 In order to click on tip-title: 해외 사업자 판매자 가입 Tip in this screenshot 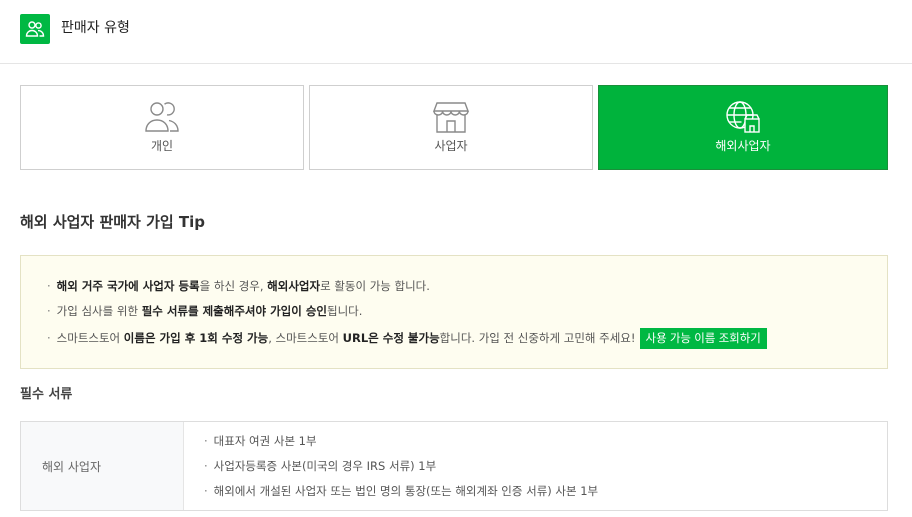, I will do `click(113, 222)`.